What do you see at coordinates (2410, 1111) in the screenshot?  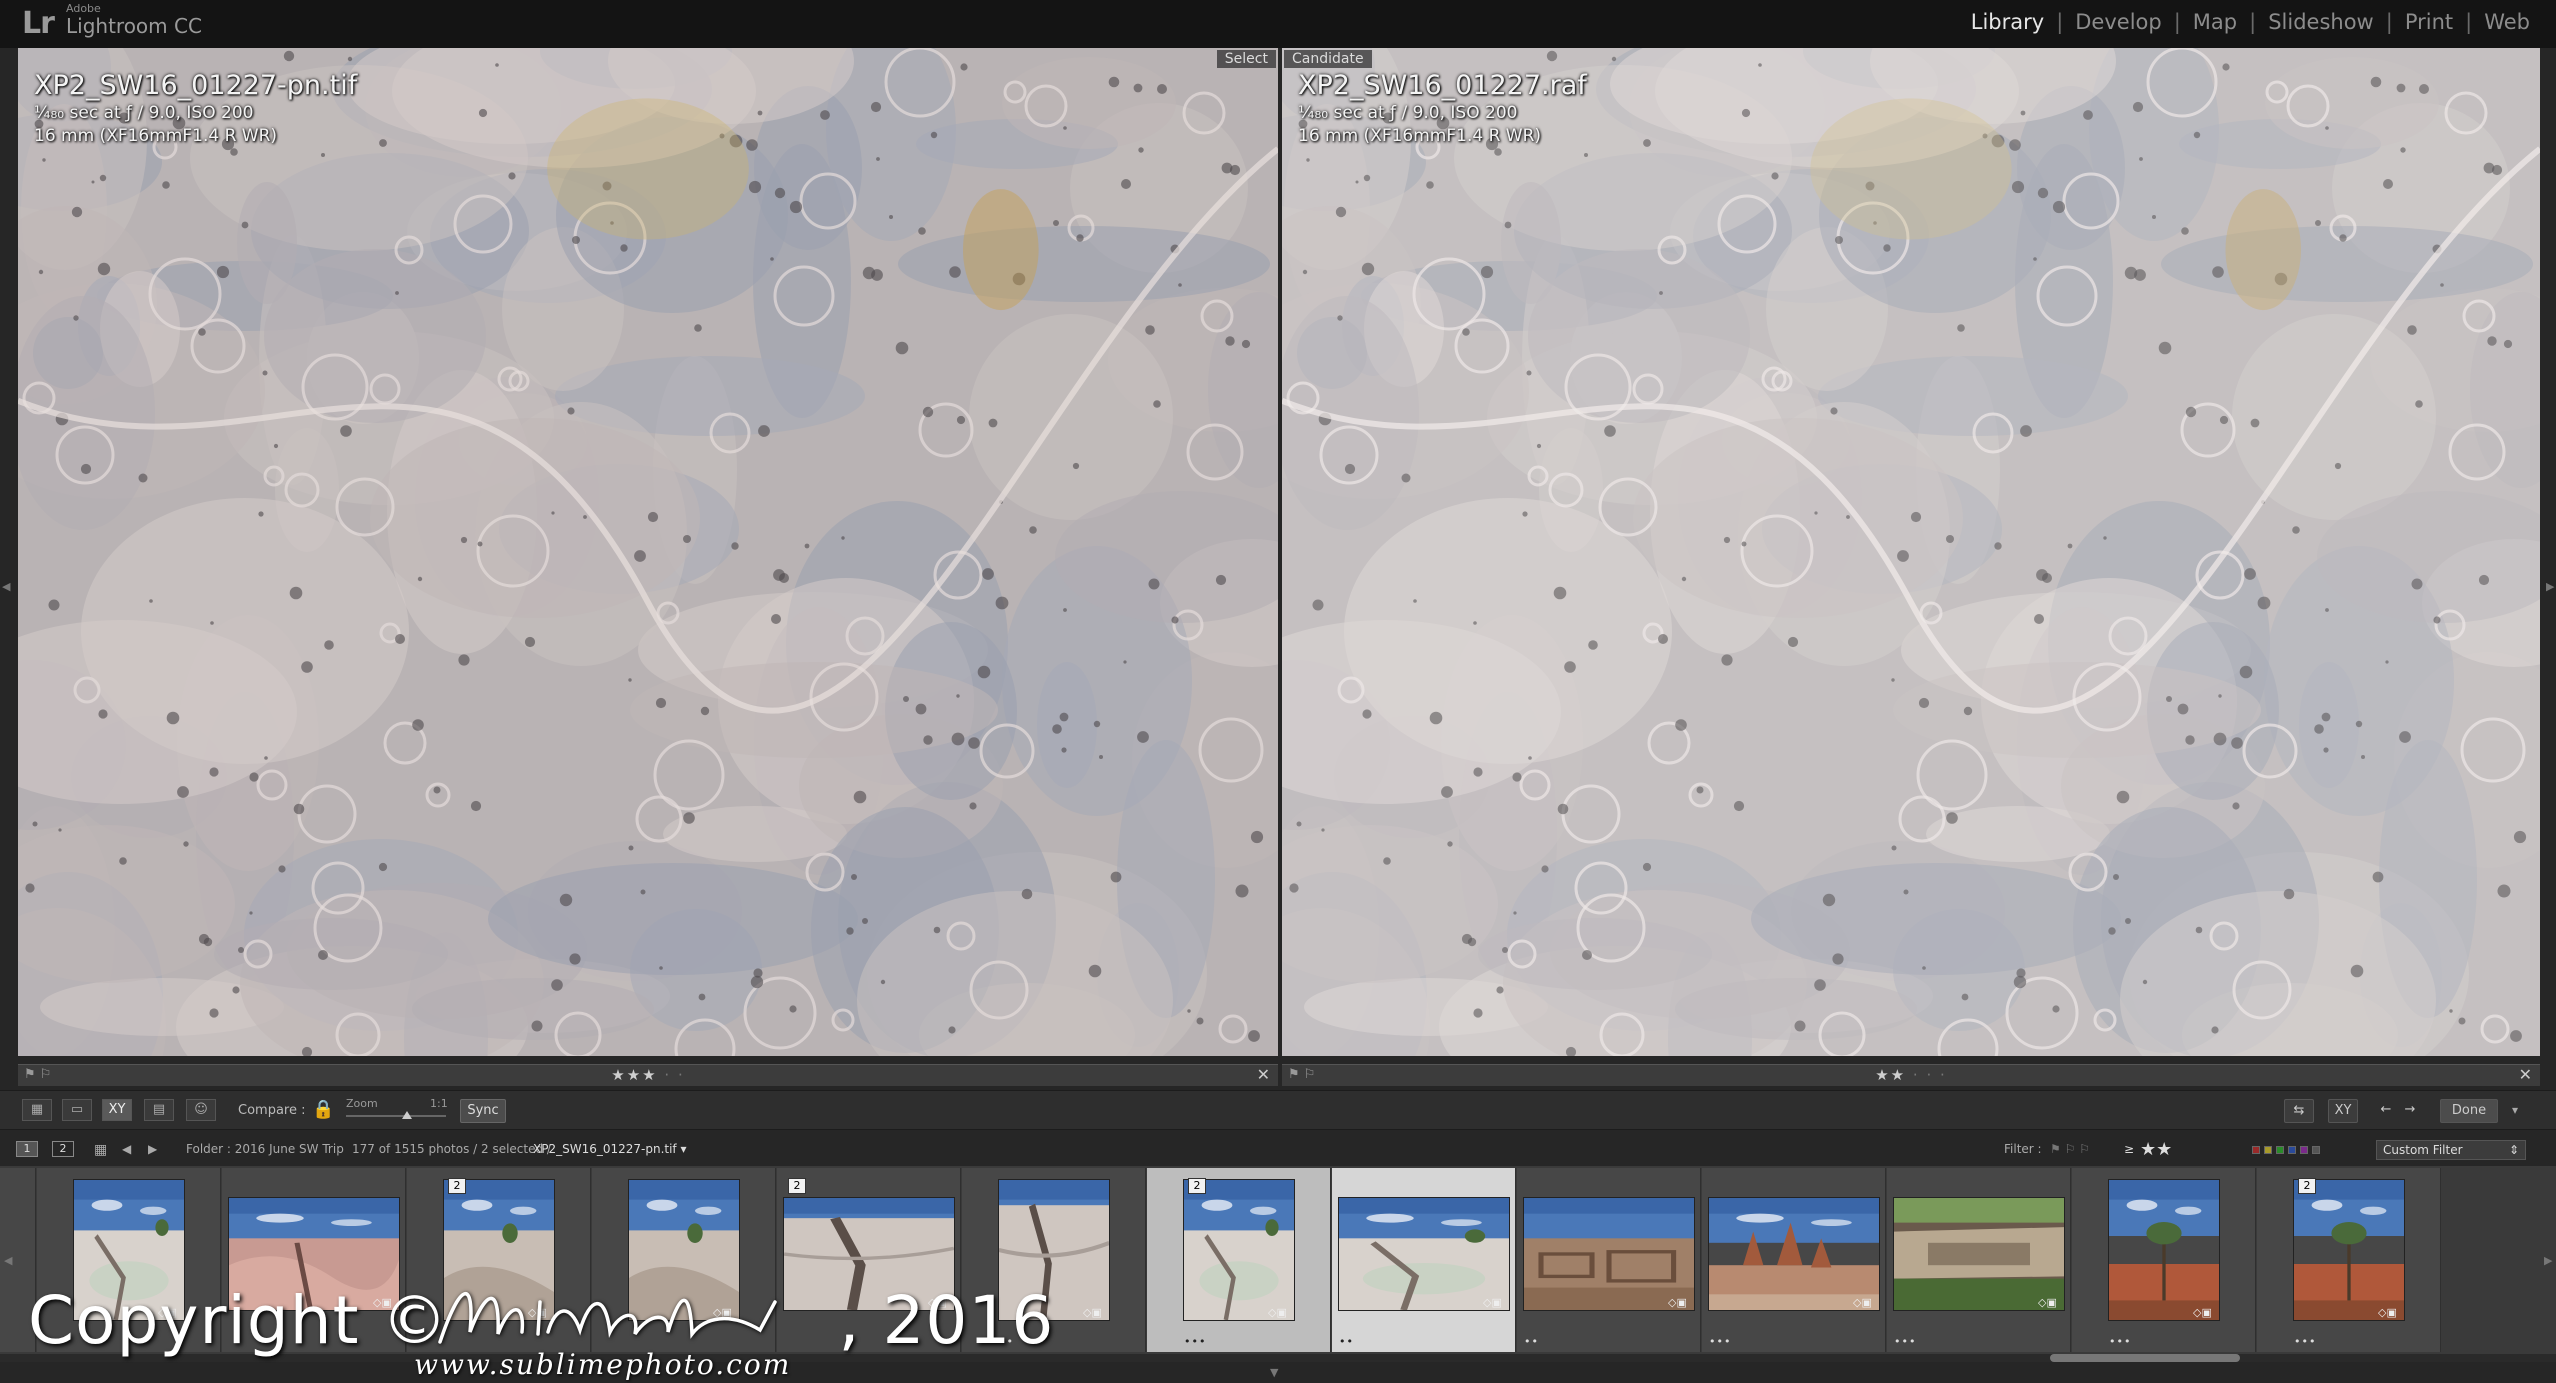 I see `arrow-right-icon: →` at bounding box center [2410, 1111].